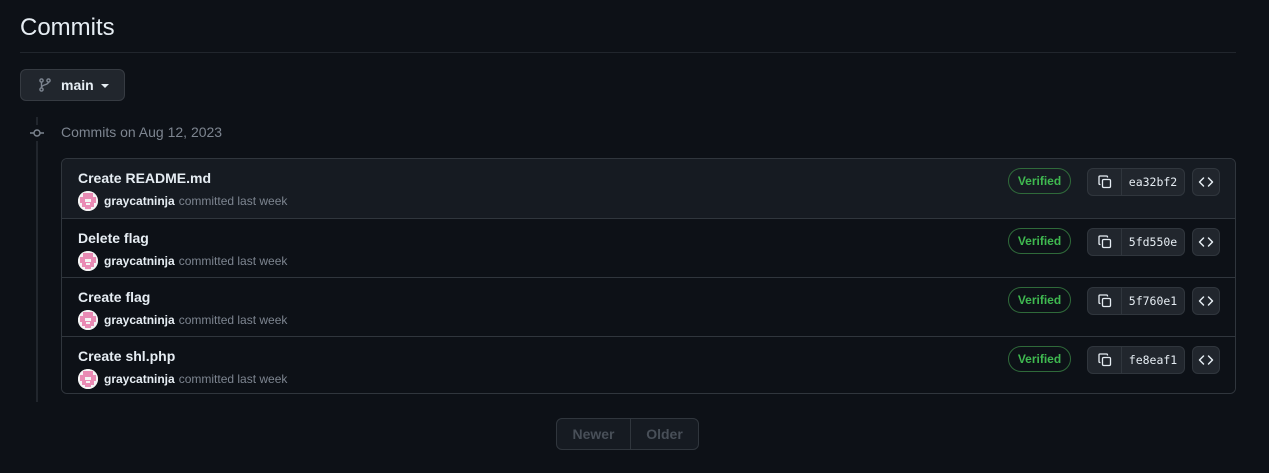  What do you see at coordinates (594, 434) in the screenshot?
I see `newer-button: Newer` at bounding box center [594, 434].